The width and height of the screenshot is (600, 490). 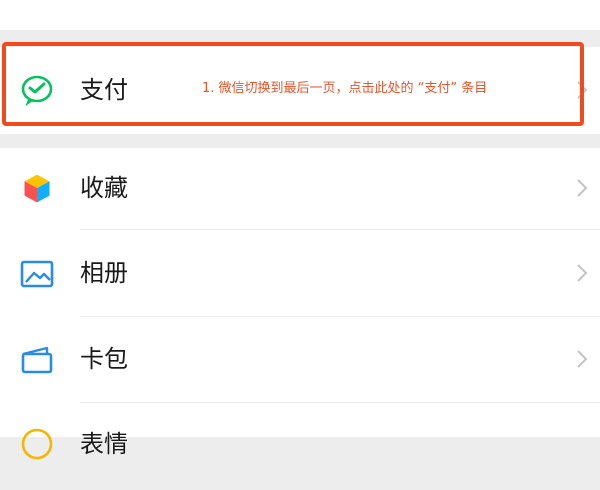 I want to click on menu-item-label: 表情, so click(x=104, y=444).